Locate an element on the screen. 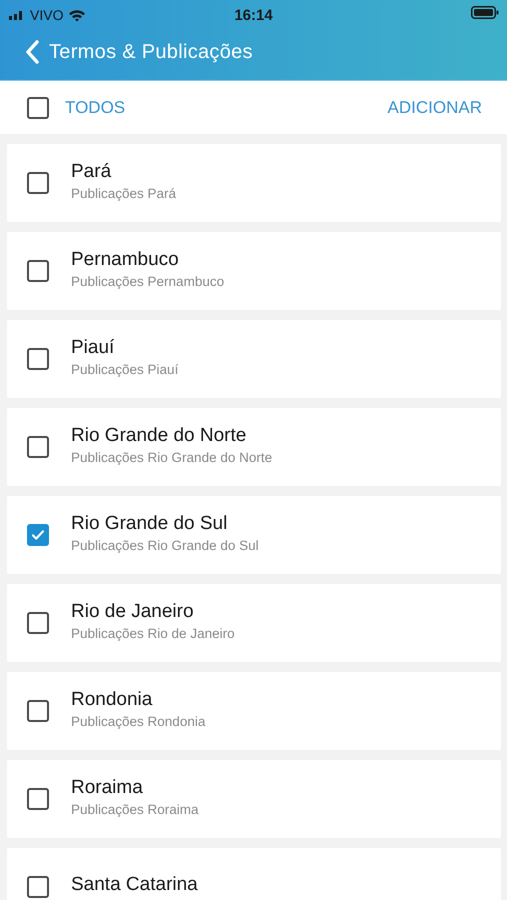  signal-icon is located at coordinates (17, 15).